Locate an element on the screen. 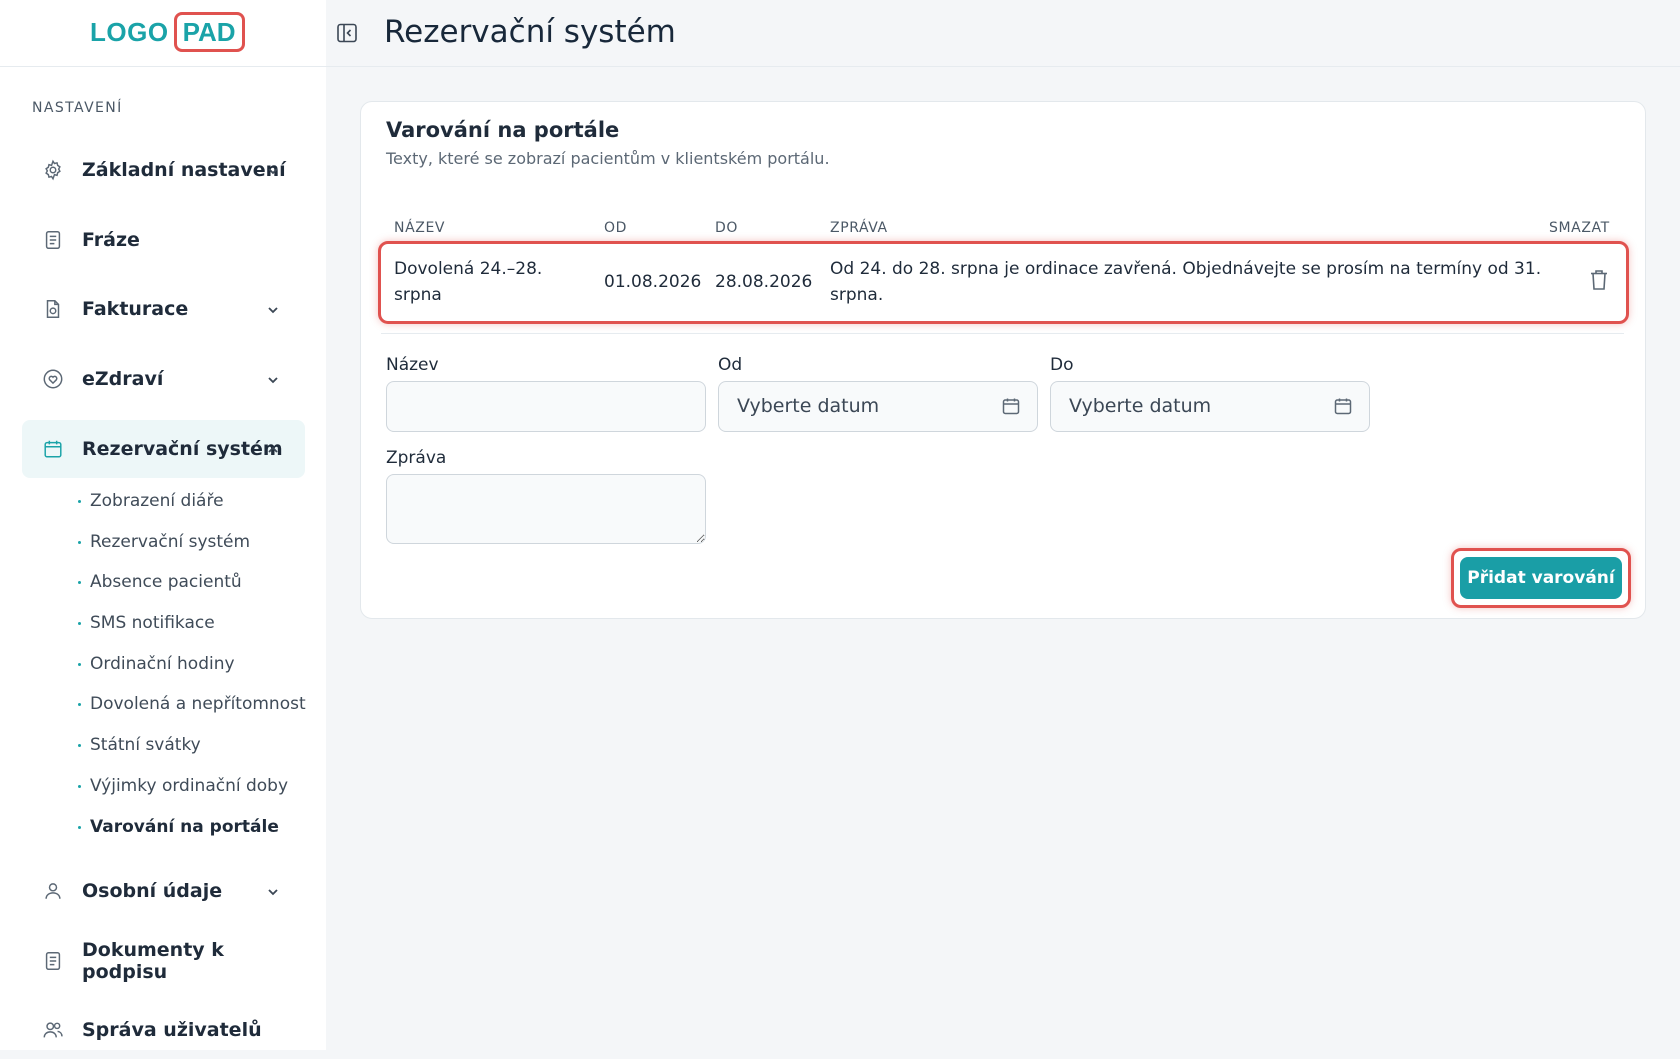 Image resolution: width=1680 pixels, height=1059 pixels. logo-badge: PAD is located at coordinates (209, 32).